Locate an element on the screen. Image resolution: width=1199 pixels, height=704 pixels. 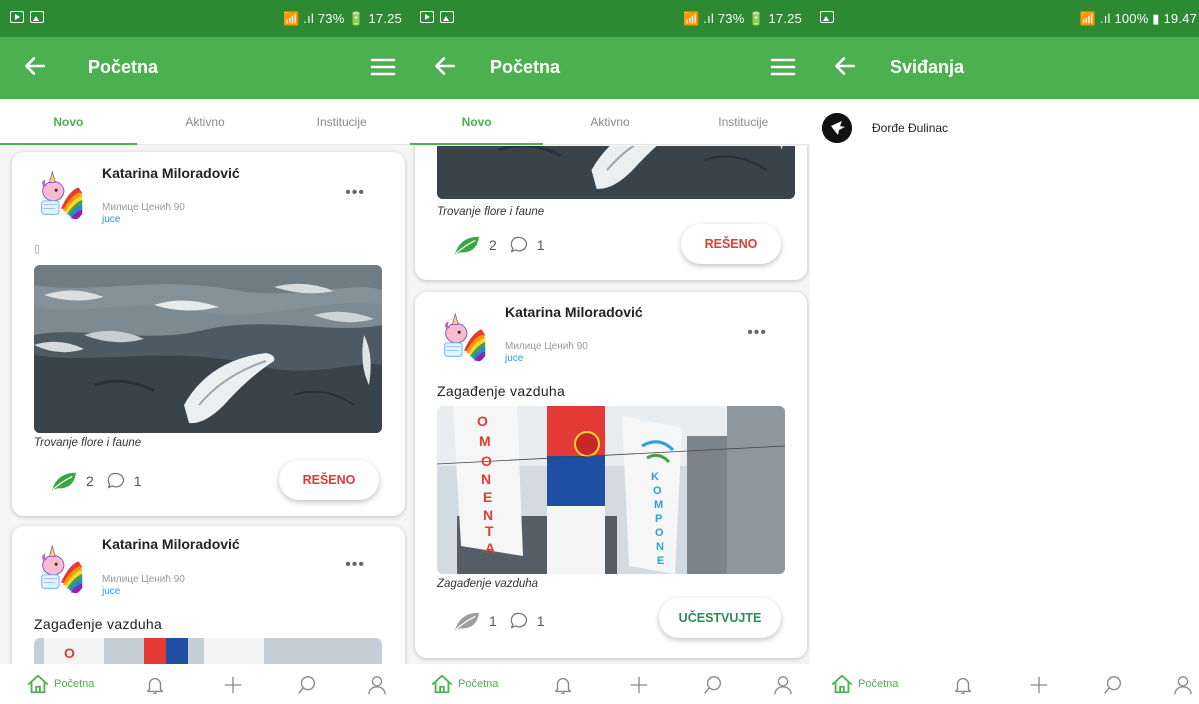
status-indicators: 📶 .ıl 100% ▮ 19.47 is located at coordinates (1138, 18).